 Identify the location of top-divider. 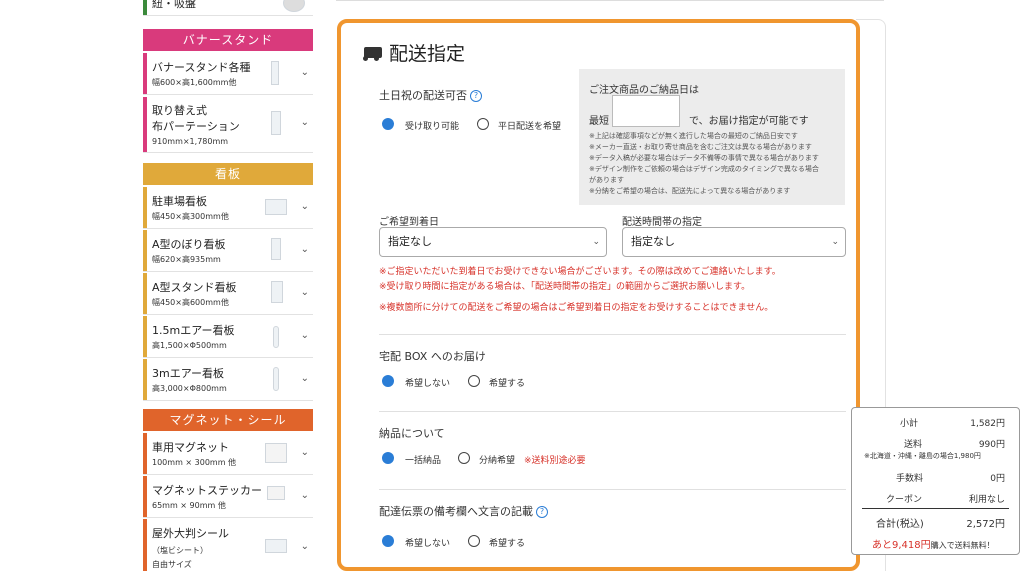
(610, 0).